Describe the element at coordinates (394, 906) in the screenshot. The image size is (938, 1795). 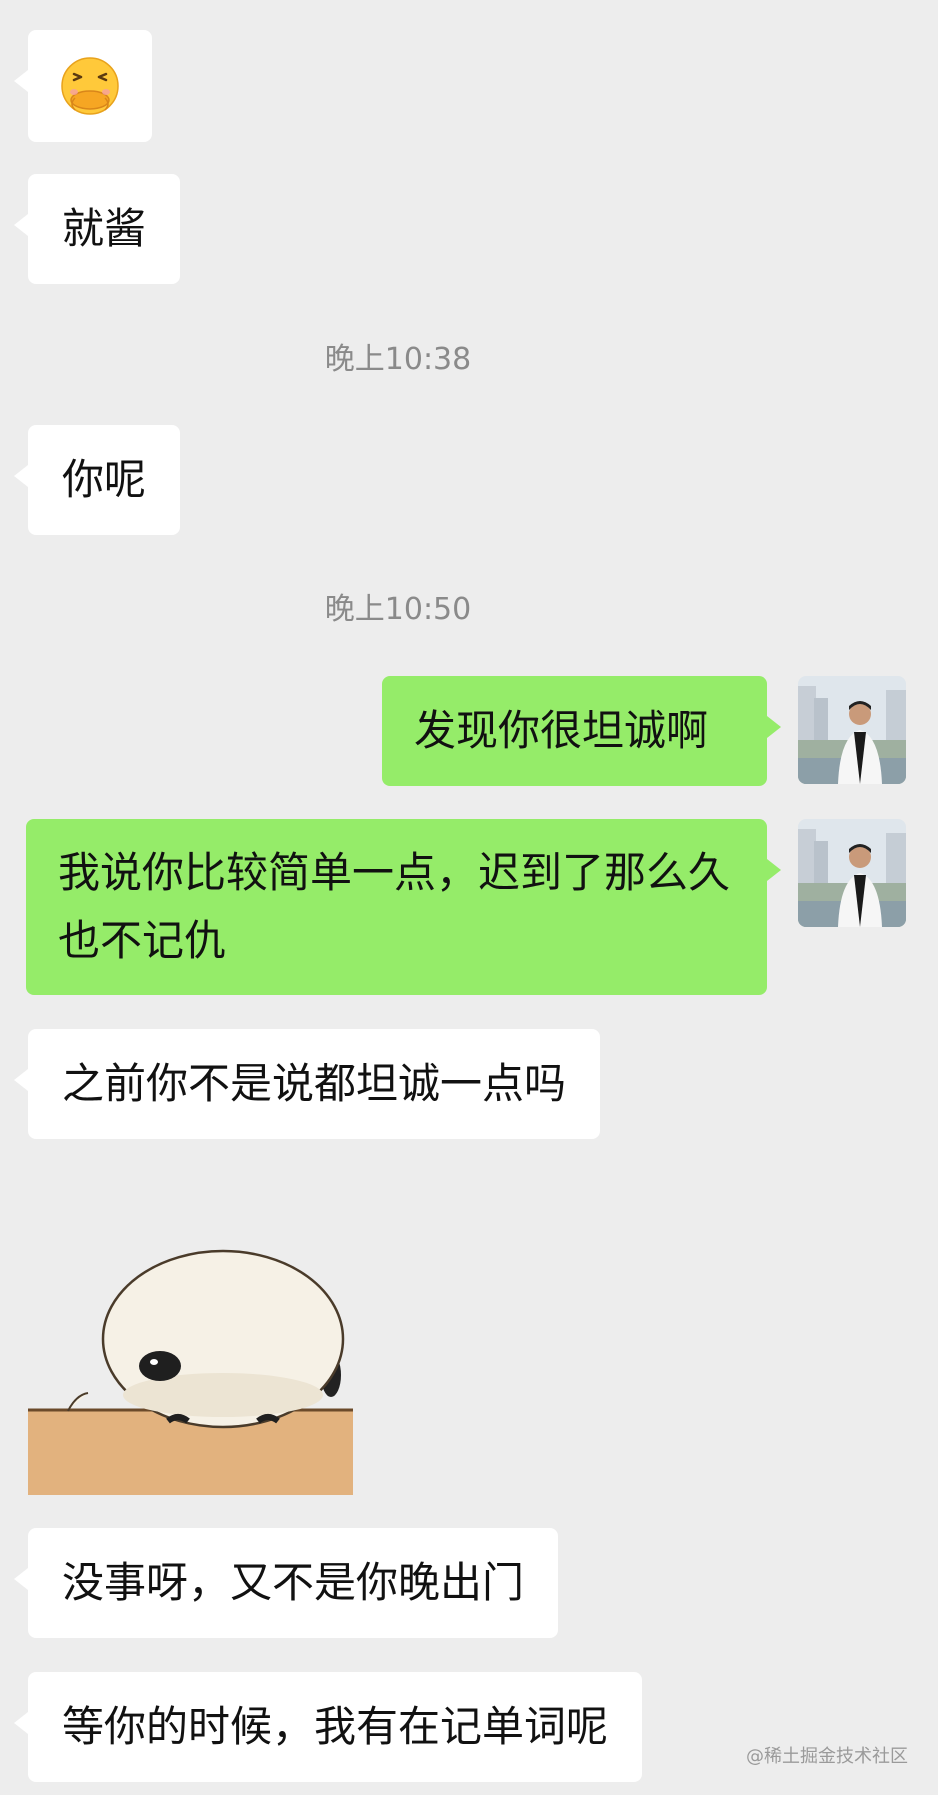
I see `message-text: 我说你比较简单一点，迟到了那么久也不记仇` at that location.